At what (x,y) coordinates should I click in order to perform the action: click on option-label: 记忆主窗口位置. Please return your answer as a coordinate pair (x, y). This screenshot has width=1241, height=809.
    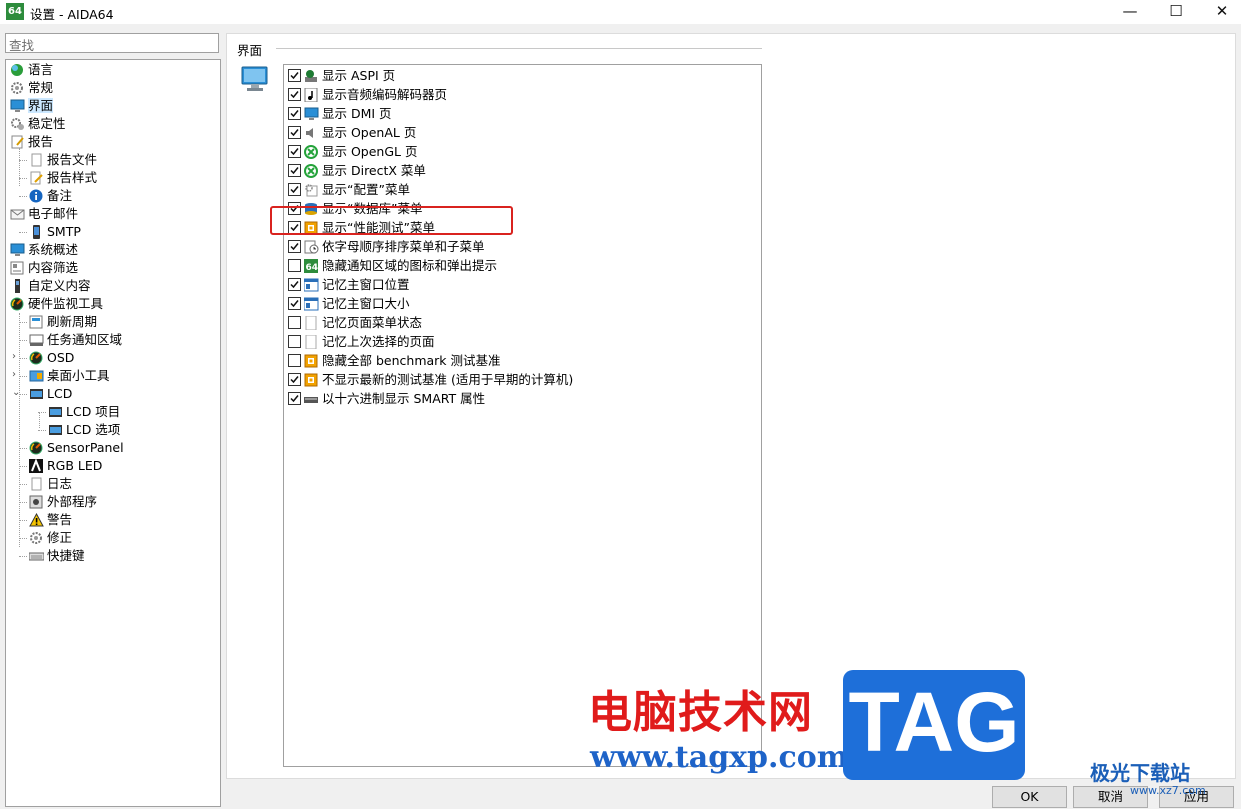
    Looking at the image, I should click on (366, 284).